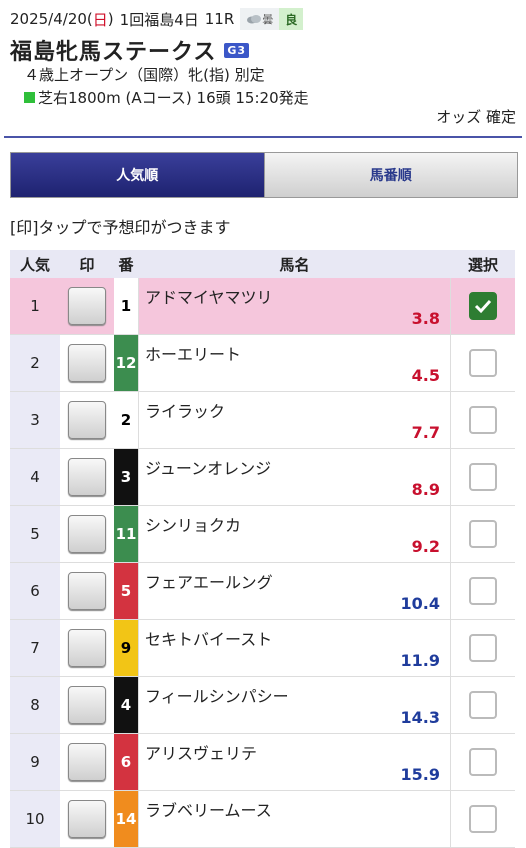 The width and height of the screenshot is (526, 848). Describe the element at coordinates (35, 762) in the screenshot. I see `popularity-cell: 9` at that location.